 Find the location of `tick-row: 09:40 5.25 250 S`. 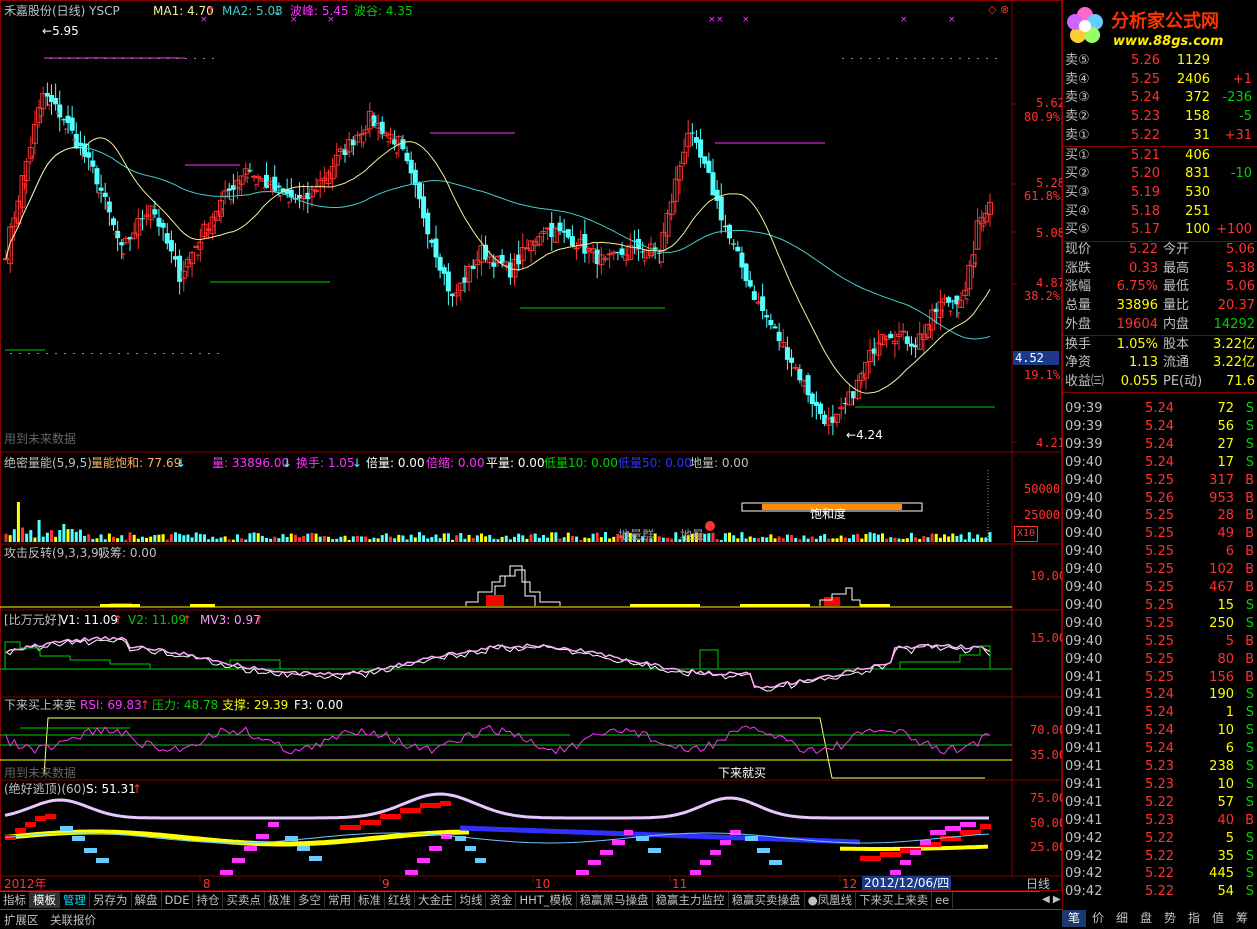

tick-row: 09:40 5.25 250 S is located at coordinates (1160, 624).